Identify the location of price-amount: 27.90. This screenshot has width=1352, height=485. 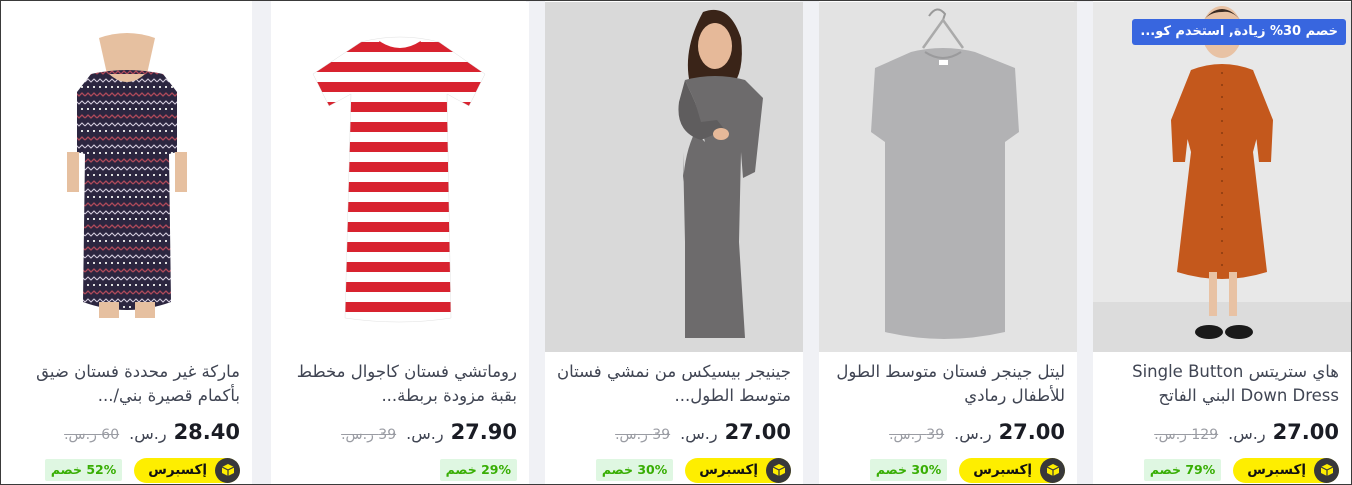
(483, 432).